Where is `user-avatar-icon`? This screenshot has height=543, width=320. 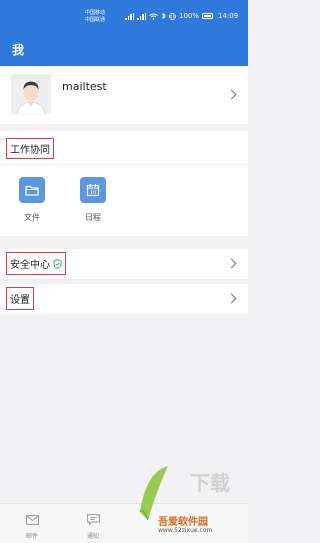 user-avatar-icon is located at coordinates (31, 94).